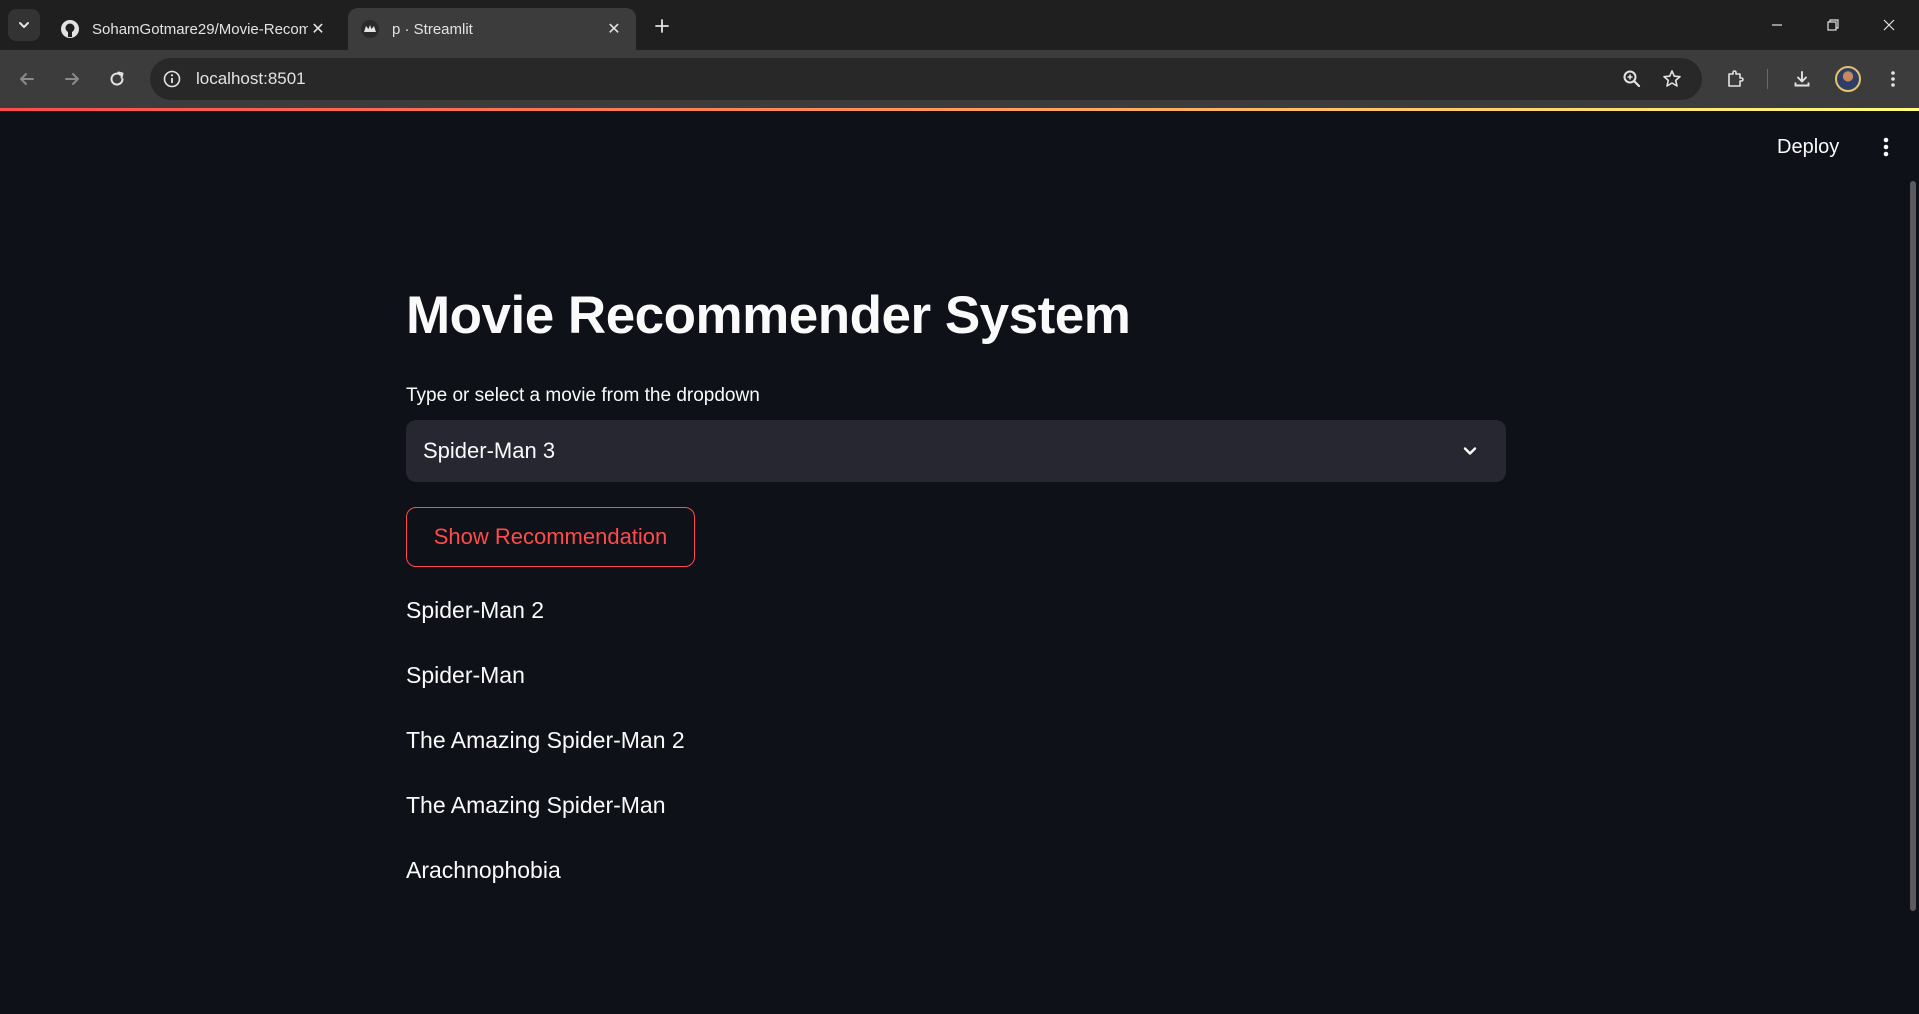 The height and width of the screenshot is (1014, 1919). What do you see at coordinates (1767, 79) in the screenshot?
I see `toolbar-divider` at bounding box center [1767, 79].